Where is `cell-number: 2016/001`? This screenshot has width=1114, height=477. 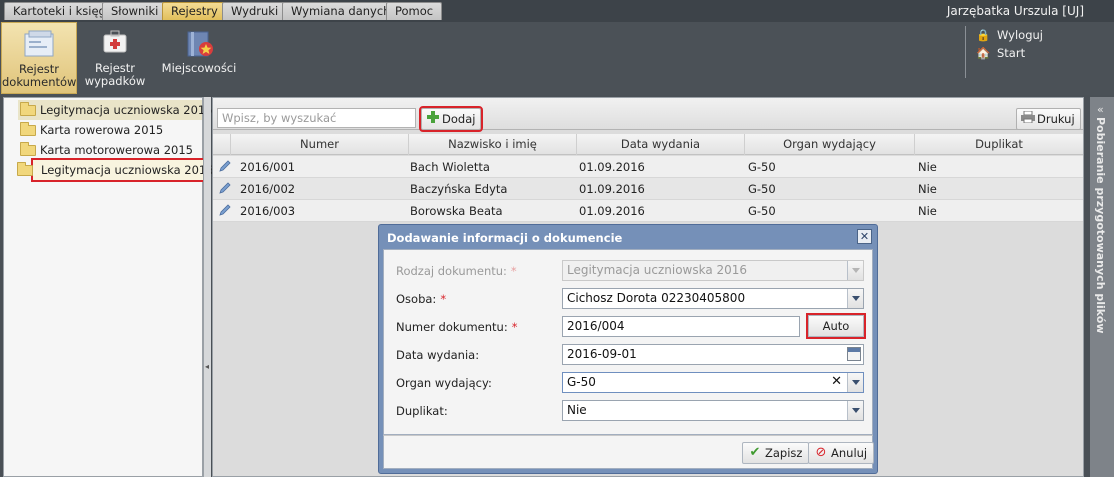 cell-number: 2016/001 is located at coordinates (268, 167).